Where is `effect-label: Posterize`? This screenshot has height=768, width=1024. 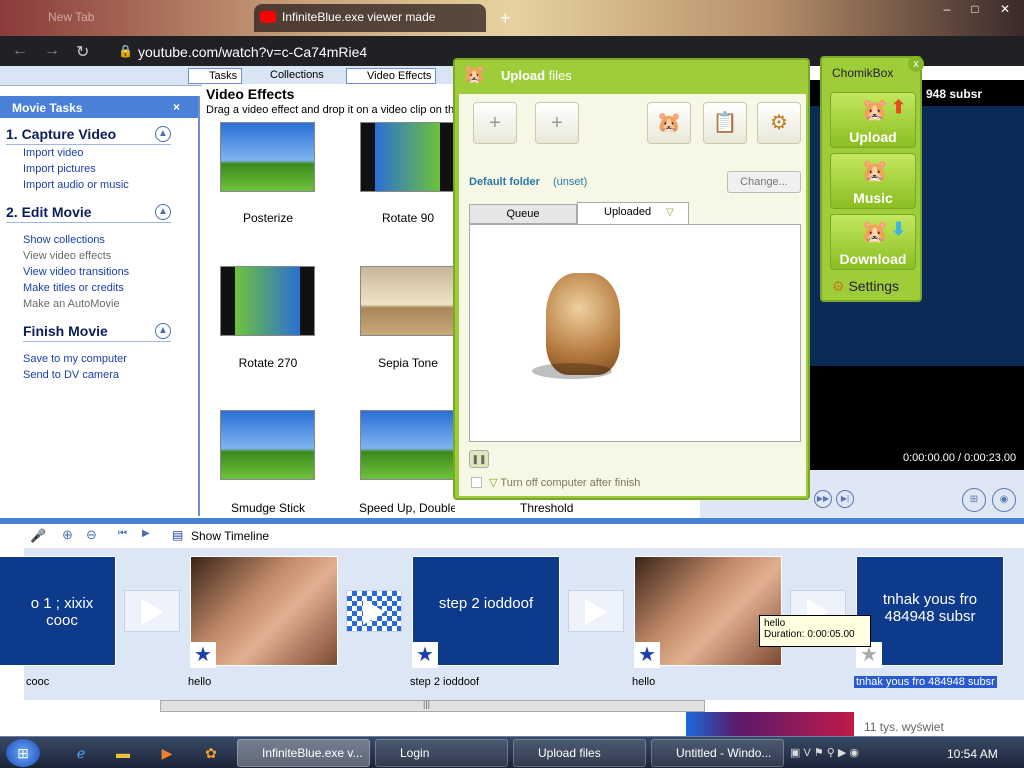 effect-label: Posterize is located at coordinates (268, 218).